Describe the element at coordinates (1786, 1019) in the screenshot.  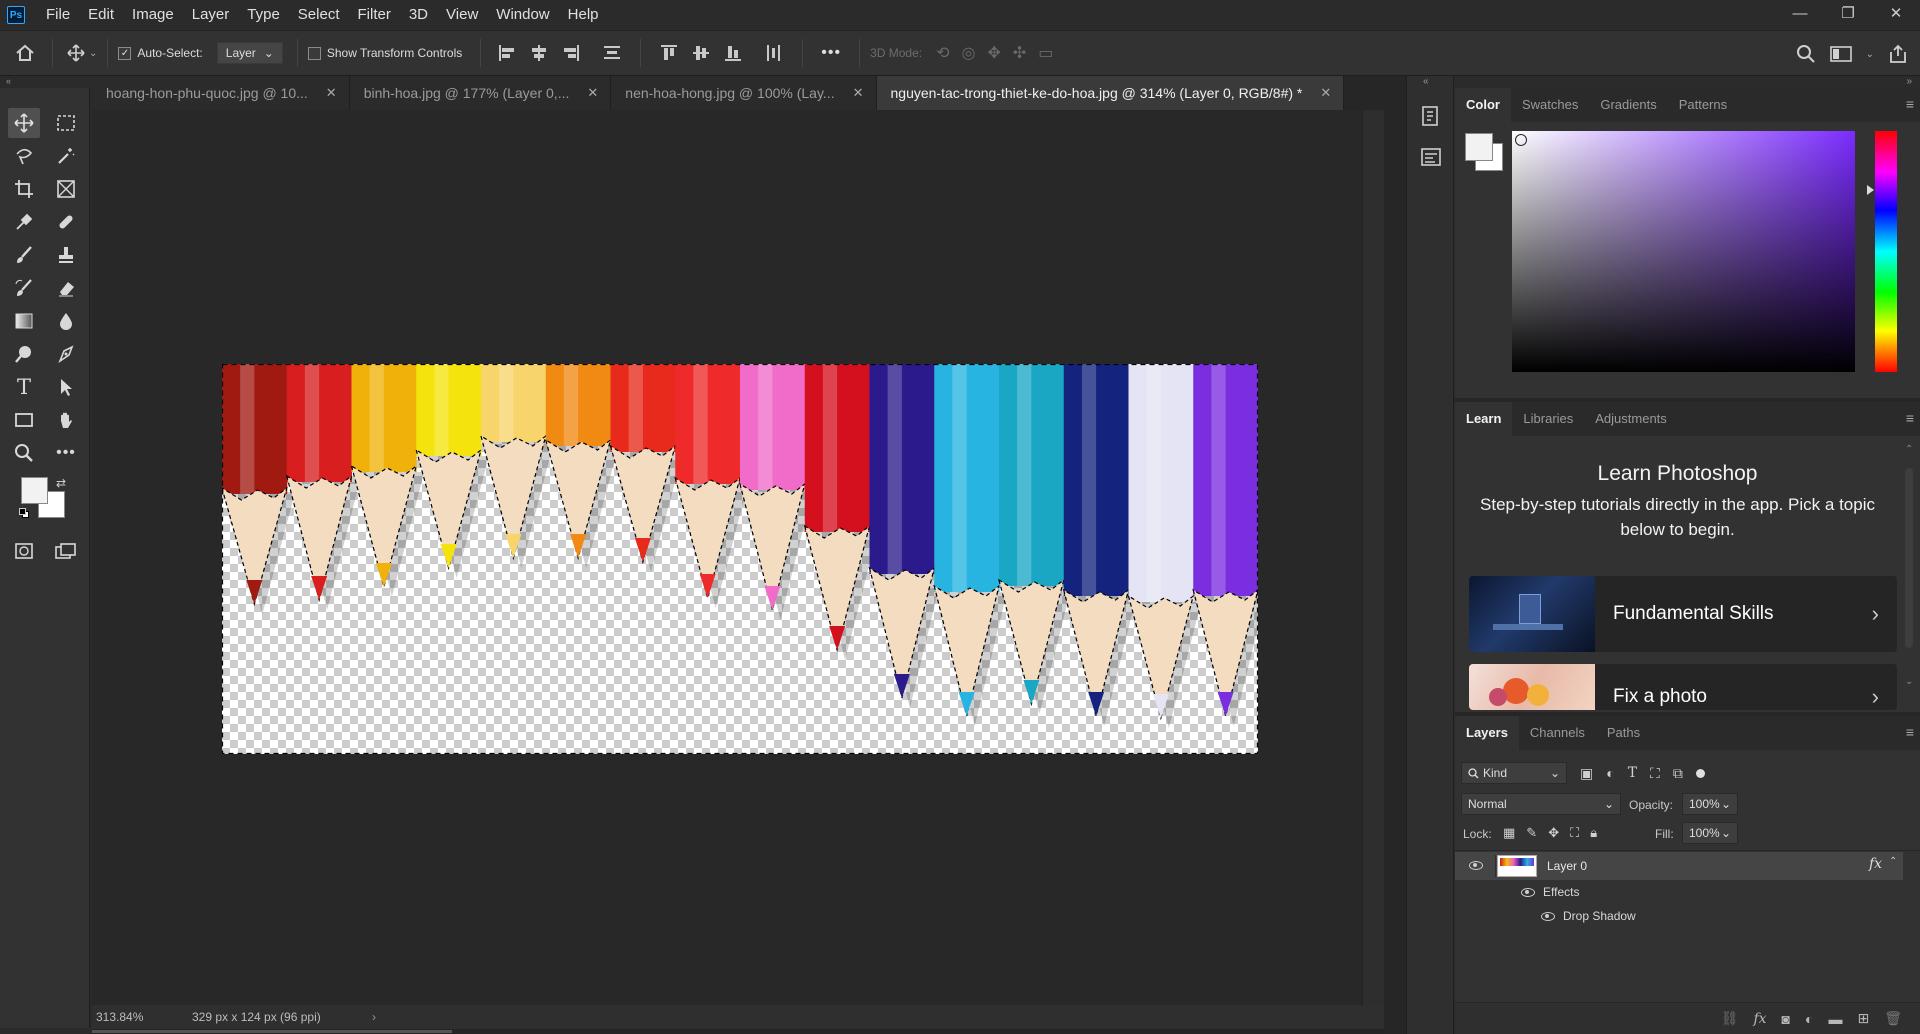
I see `layer-mask-icon: ◙` at that location.